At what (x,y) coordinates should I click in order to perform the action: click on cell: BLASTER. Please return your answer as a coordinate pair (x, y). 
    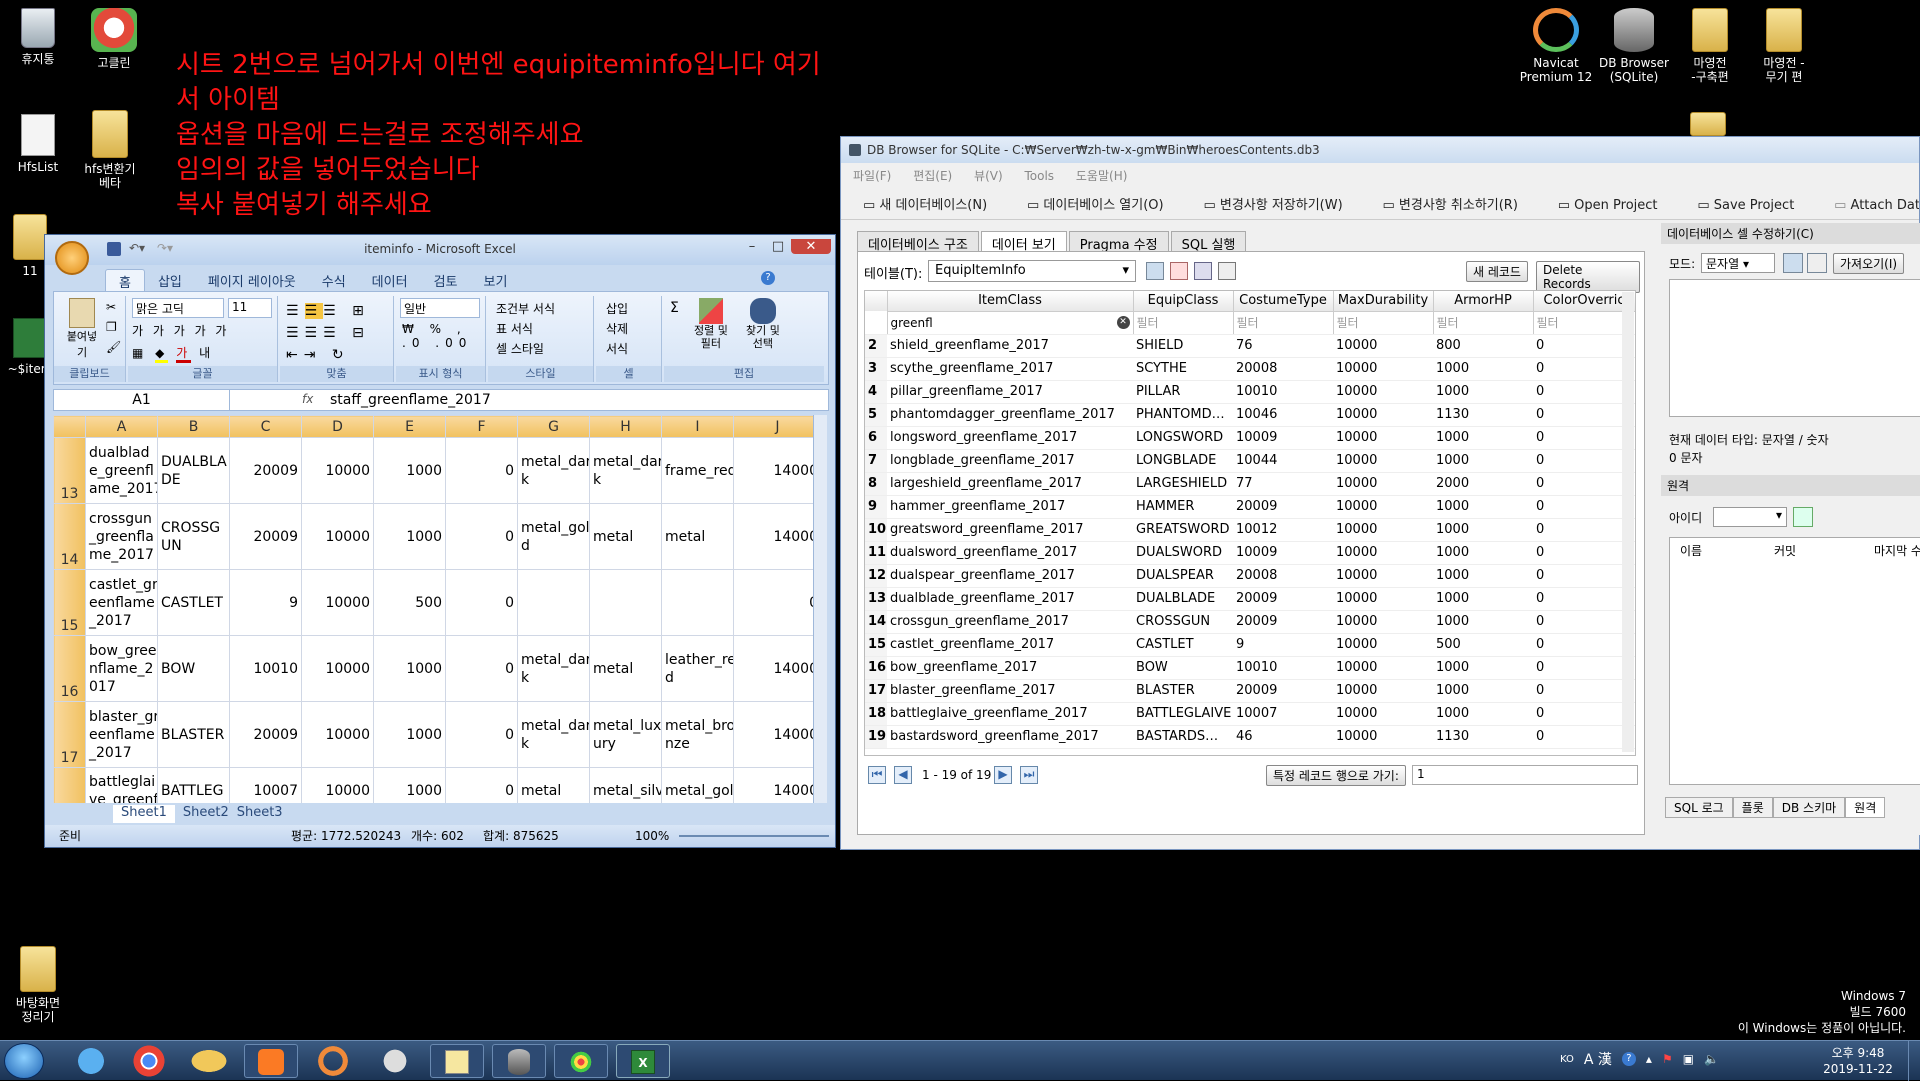
    Looking at the image, I should click on (193, 734).